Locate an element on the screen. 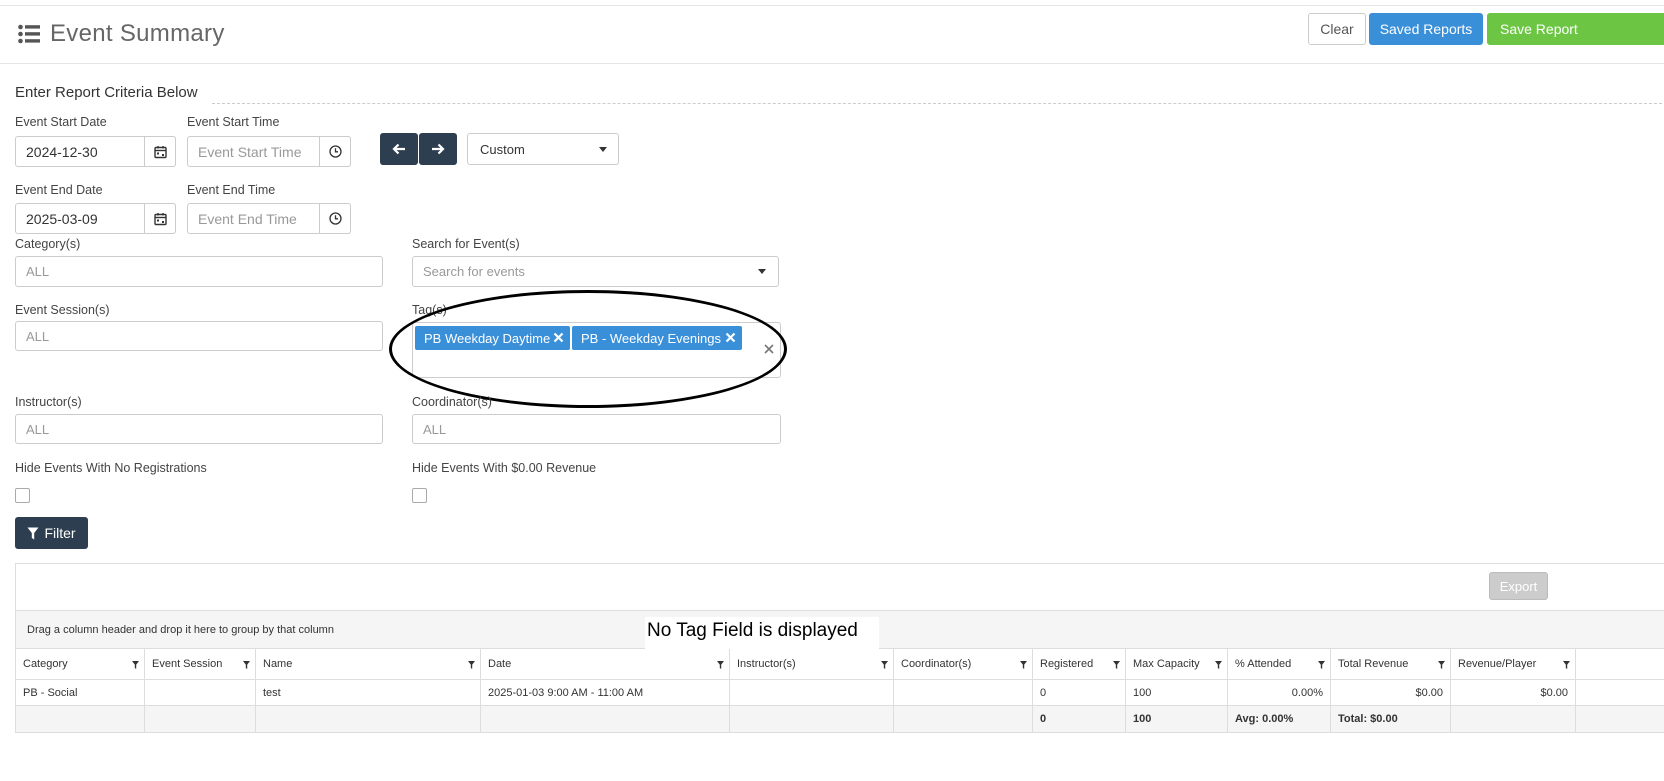  saved-reports-button: Saved Reports is located at coordinates (1426, 29).